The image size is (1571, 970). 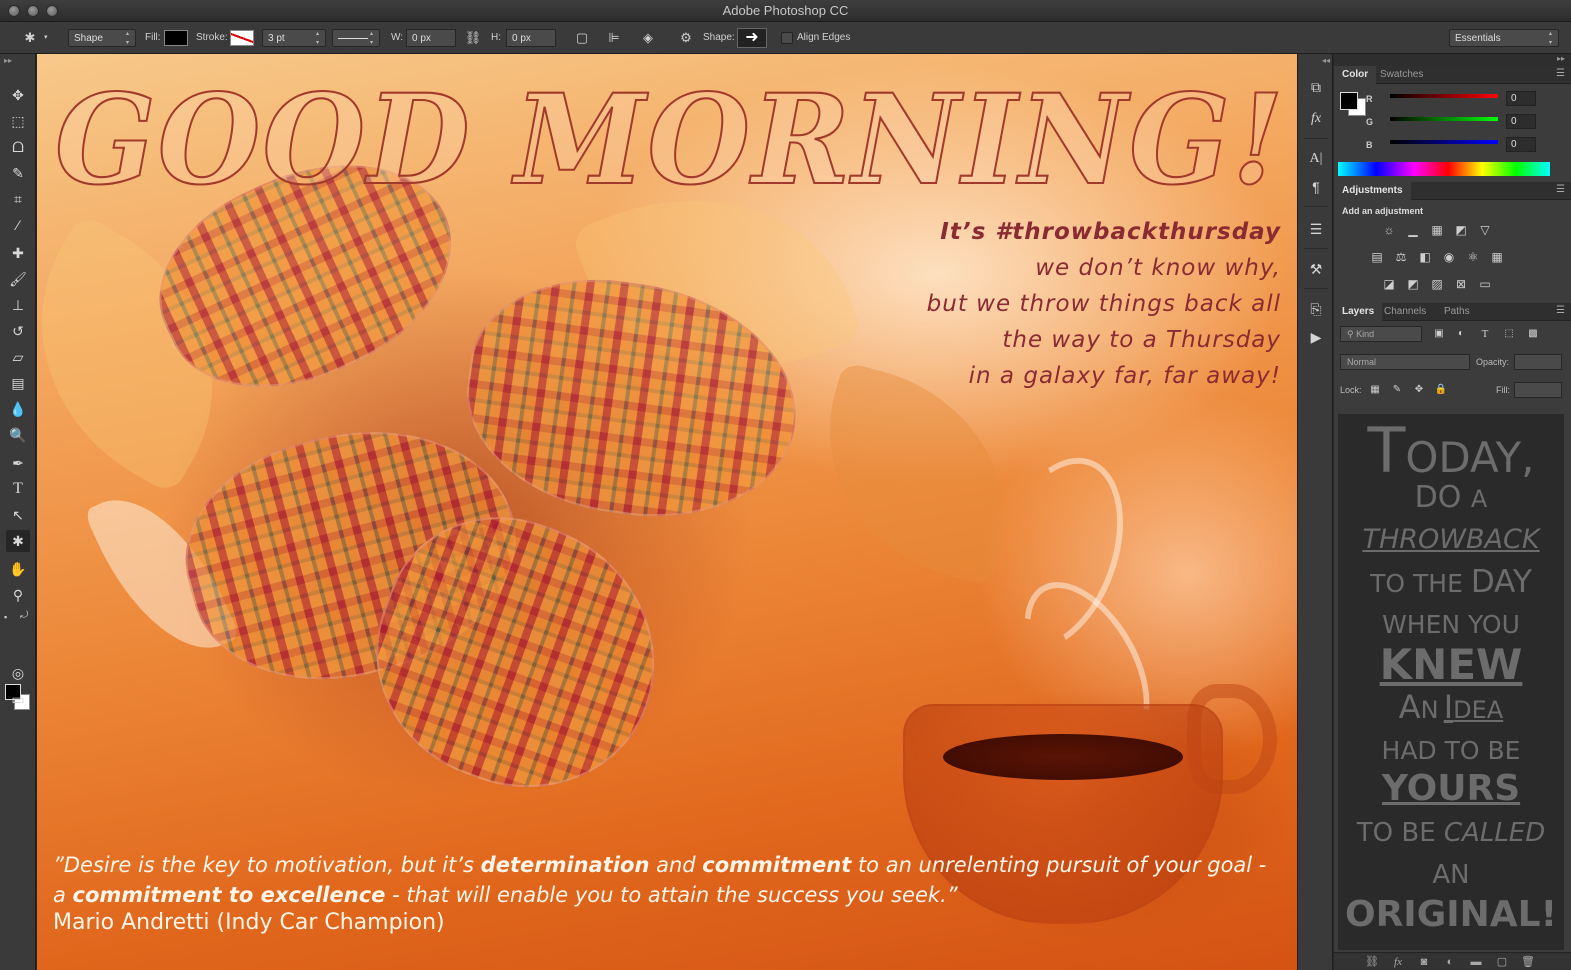 What do you see at coordinates (18, 569) in the screenshot?
I see `hand-tool-icon: ✋` at bounding box center [18, 569].